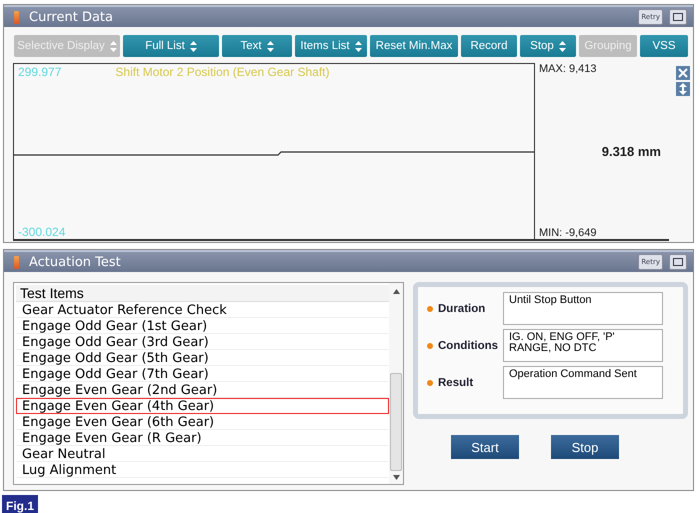  I want to click on panel-title: Actuation Test, so click(75, 262).